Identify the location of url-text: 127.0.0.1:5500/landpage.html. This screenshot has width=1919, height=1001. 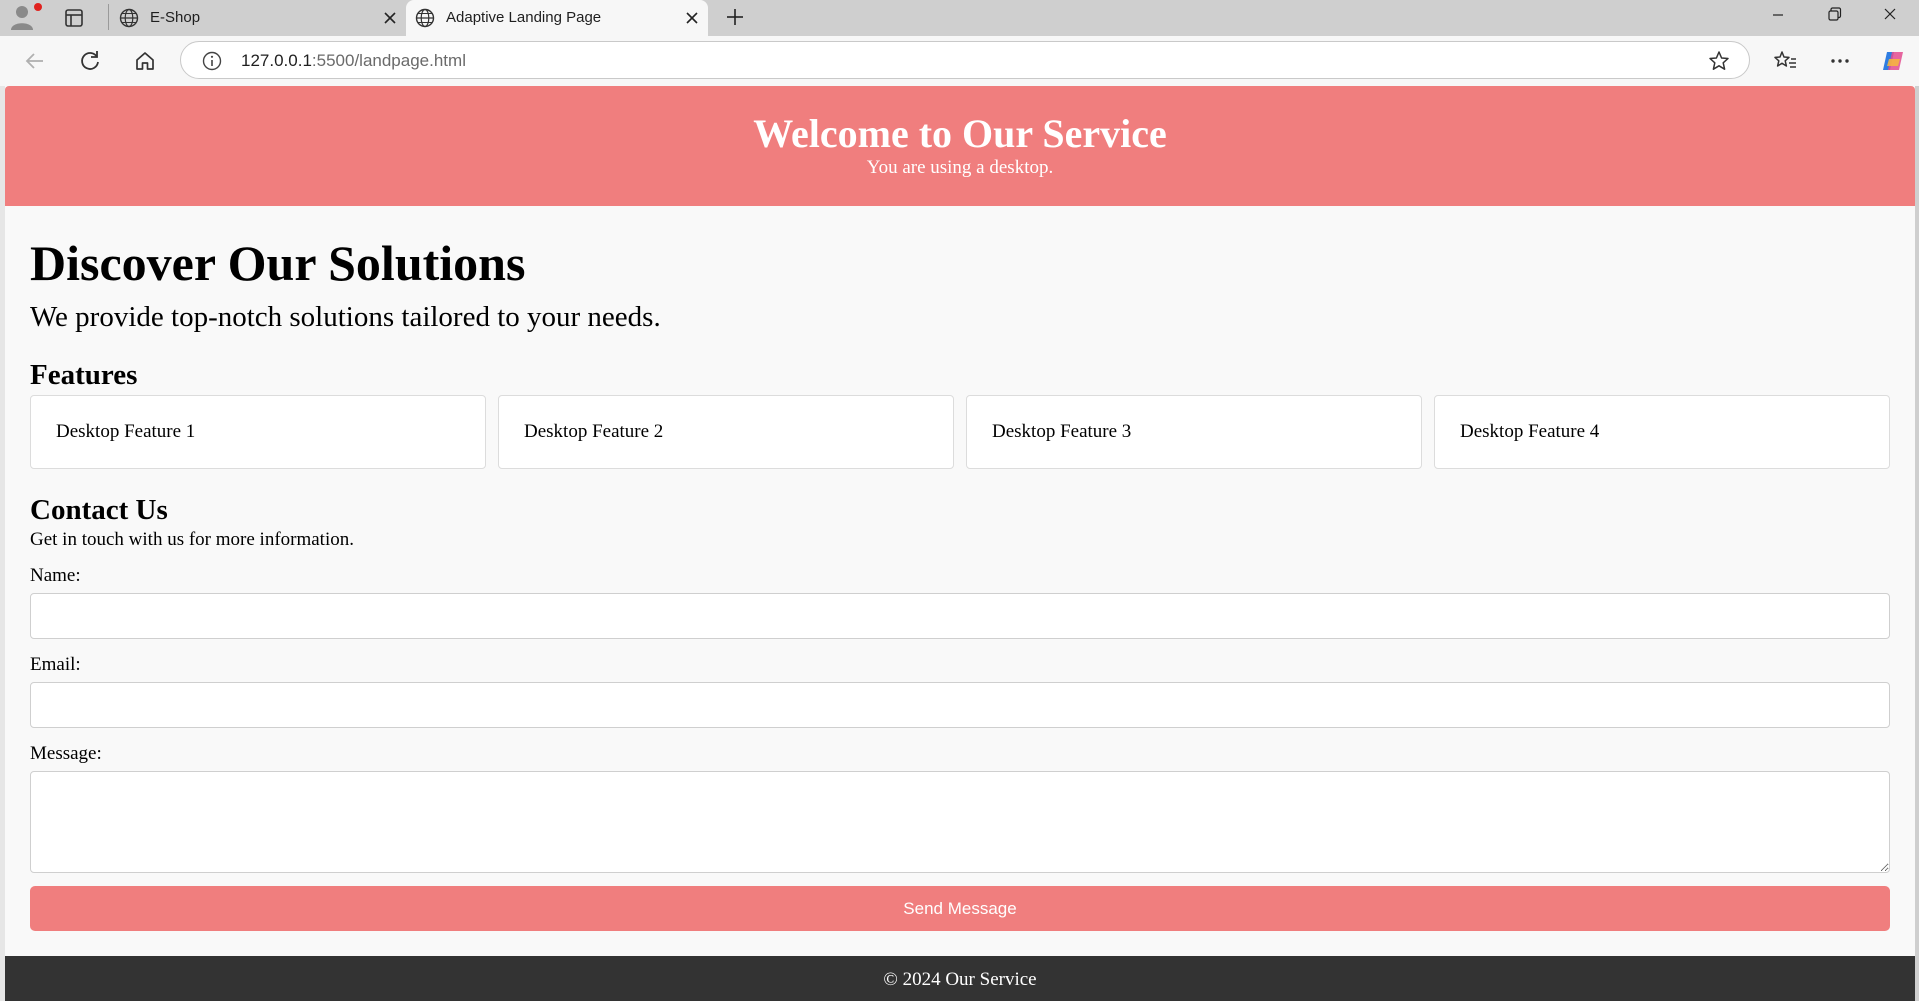
(353, 61).